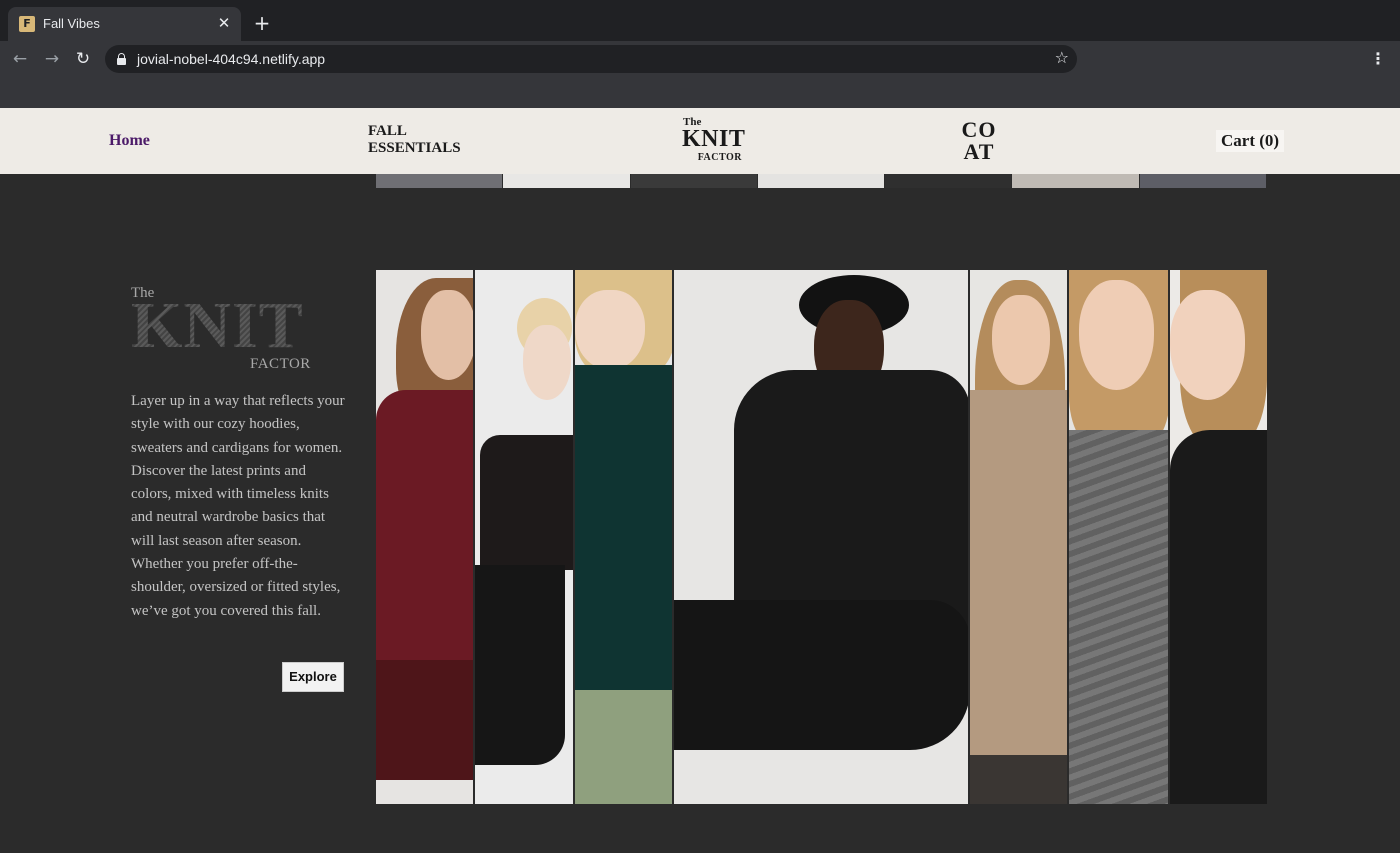  What do you see at coordinates (71, 23) in the screenshot?
I see `tab-title: Fall Vibes` at bounding box center [71, 23].